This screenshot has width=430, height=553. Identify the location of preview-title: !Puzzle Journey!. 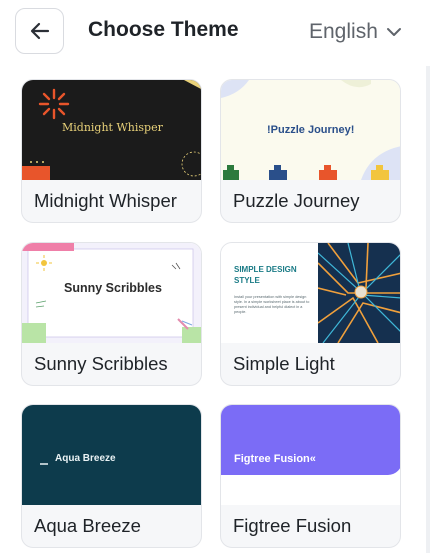
(311, 130).